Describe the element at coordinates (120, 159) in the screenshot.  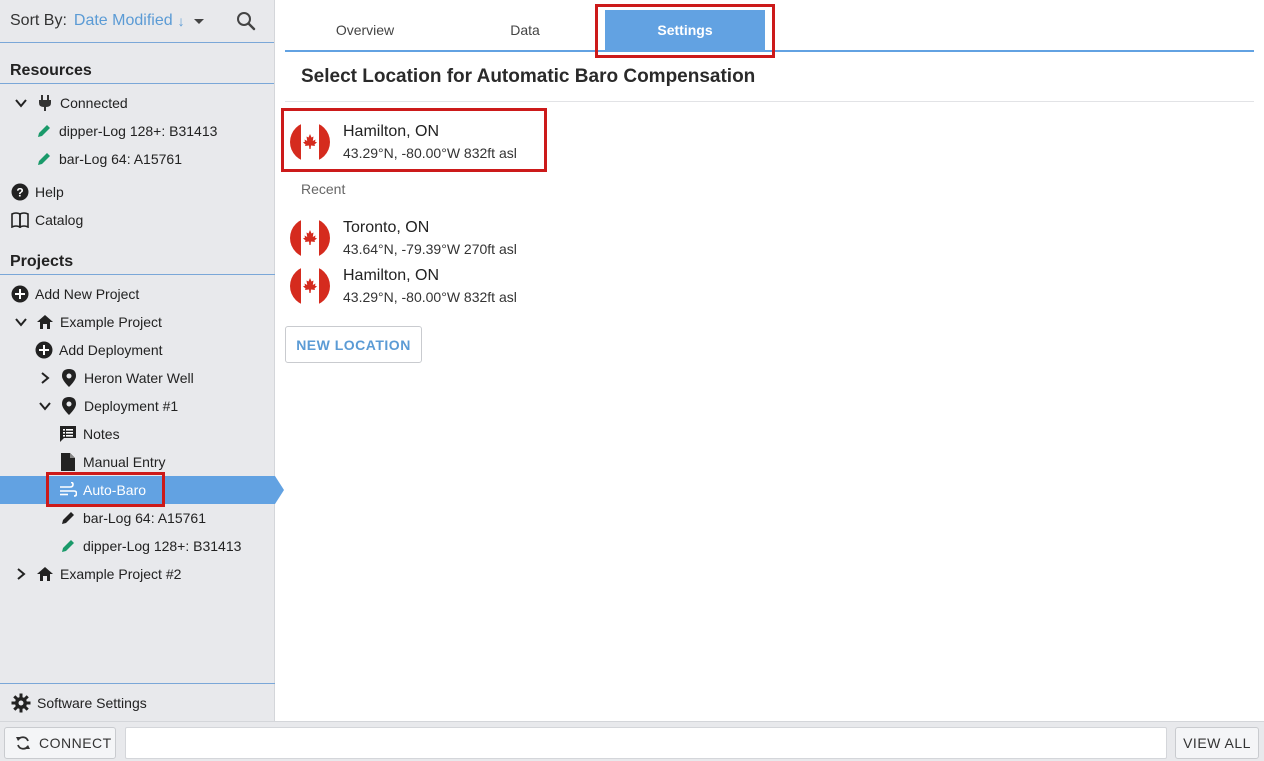
I see `resource-device-label: bar-Log 64: A15761` at that location.